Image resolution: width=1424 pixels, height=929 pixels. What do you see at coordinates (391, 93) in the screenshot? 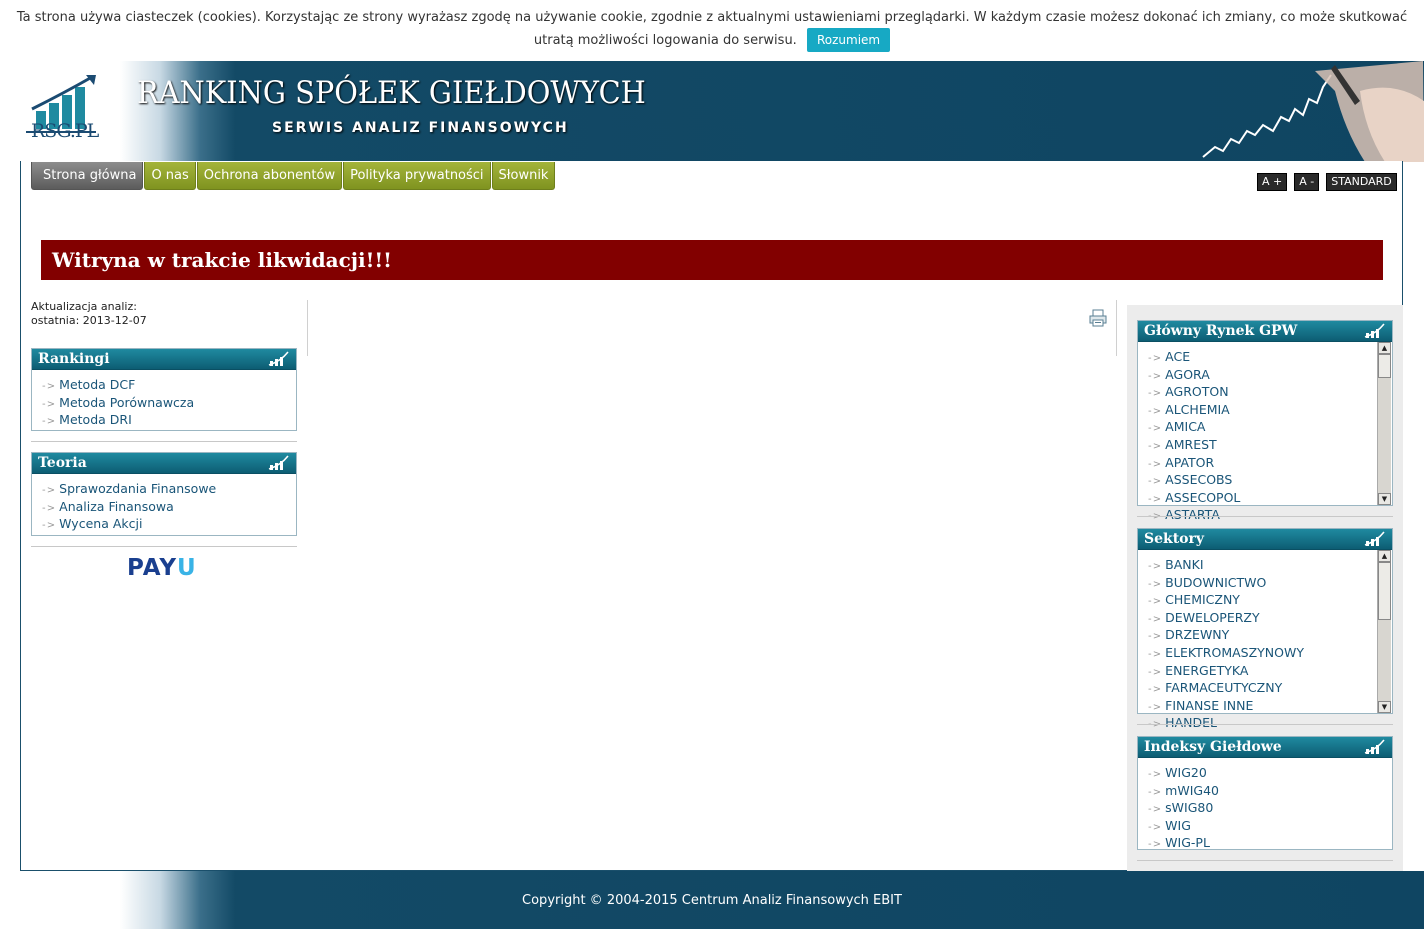
I see `site-title: RANKING SPÓŁEK GIEŁDOWYCH` at bounding box center [391, 93].